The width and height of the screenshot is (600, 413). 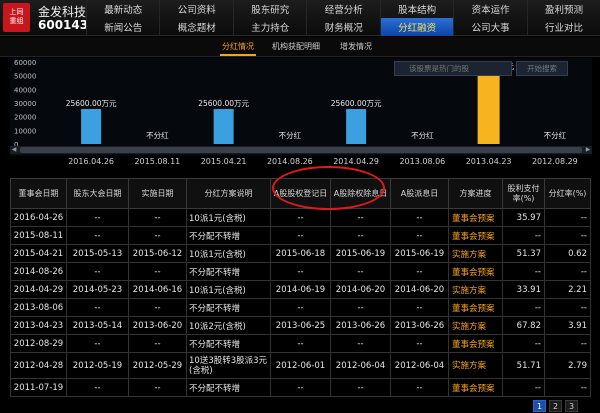 What do you see at coordinates (269, 27) in the screenshot?
I see `nav-r2-2: 主力持仓` at bounding box center [269, 27].